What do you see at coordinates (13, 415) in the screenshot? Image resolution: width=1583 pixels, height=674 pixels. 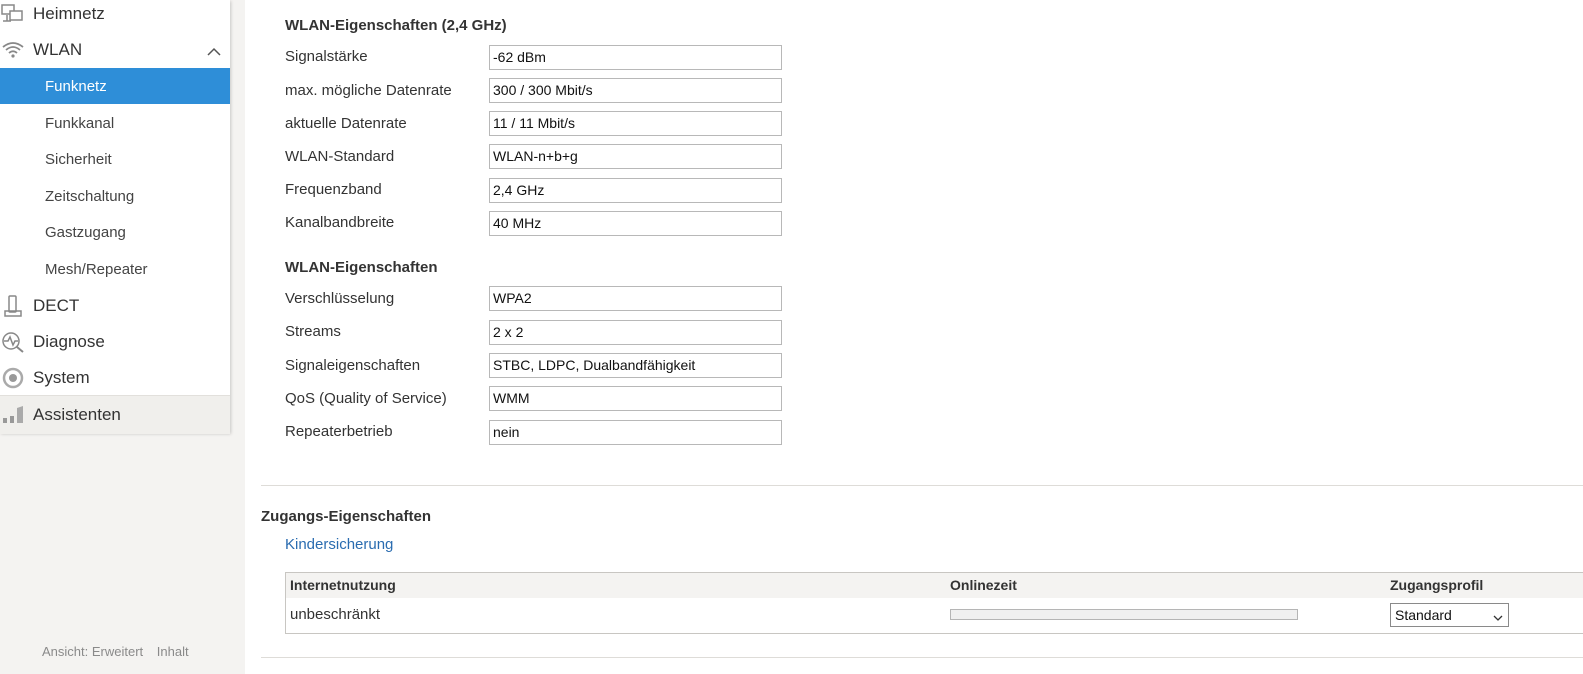 I see `wizard-icon` at bounding box center [13, 415].